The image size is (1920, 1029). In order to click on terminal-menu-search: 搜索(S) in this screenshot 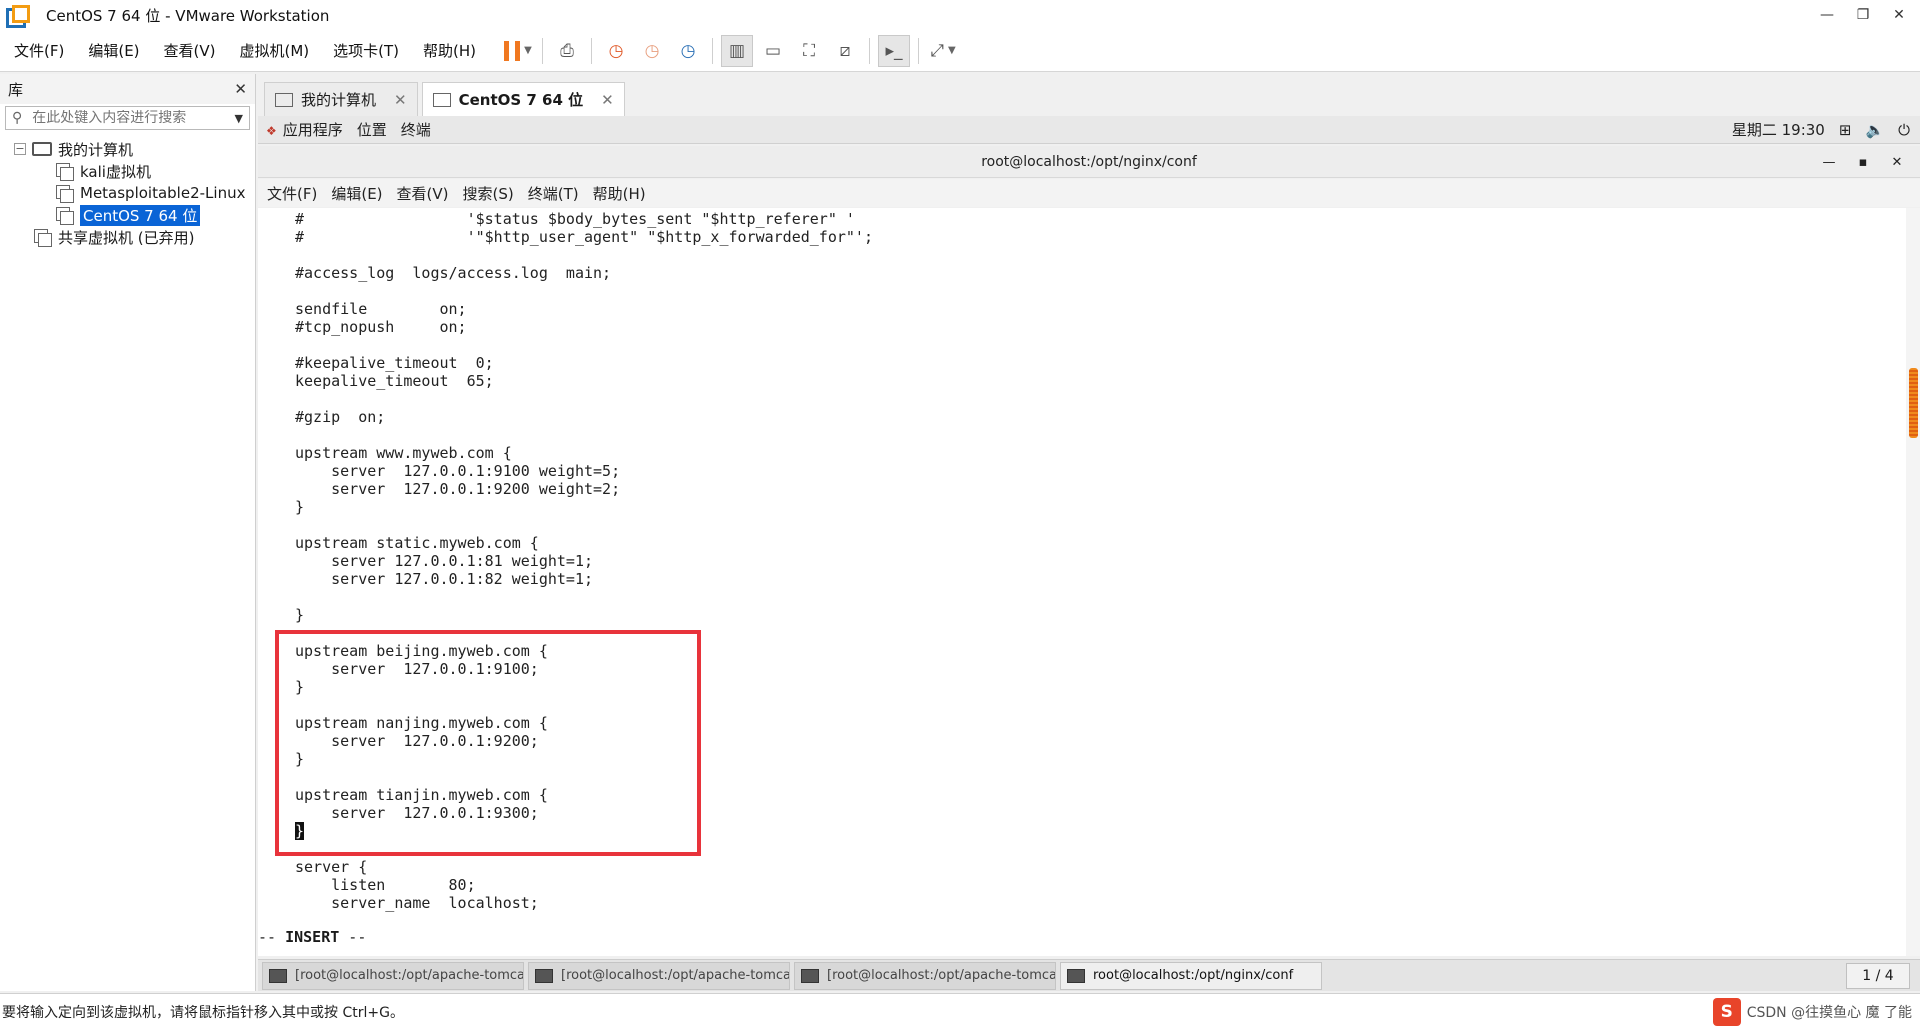, I will do `click(488, 193)`.